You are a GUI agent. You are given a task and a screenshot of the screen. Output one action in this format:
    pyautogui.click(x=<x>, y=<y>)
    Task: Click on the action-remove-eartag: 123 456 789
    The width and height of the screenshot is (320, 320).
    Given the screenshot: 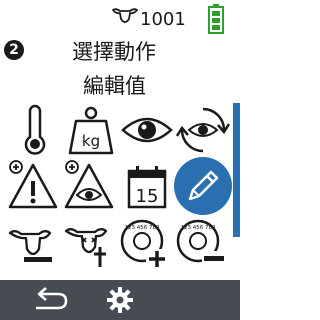 What is the action you would take?
    pyautogui.click(x=201, y=244)
    